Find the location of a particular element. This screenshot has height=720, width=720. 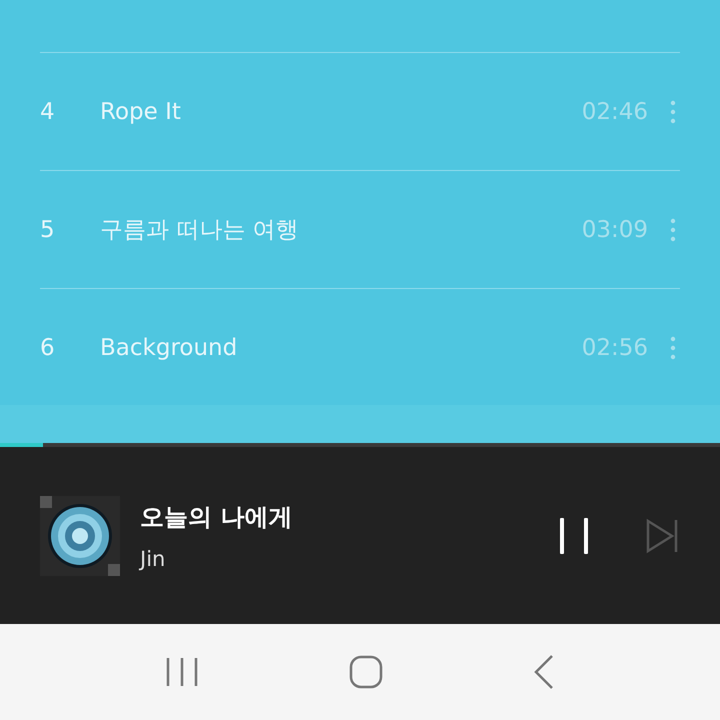

back-button is located at coordinates (544, 672).